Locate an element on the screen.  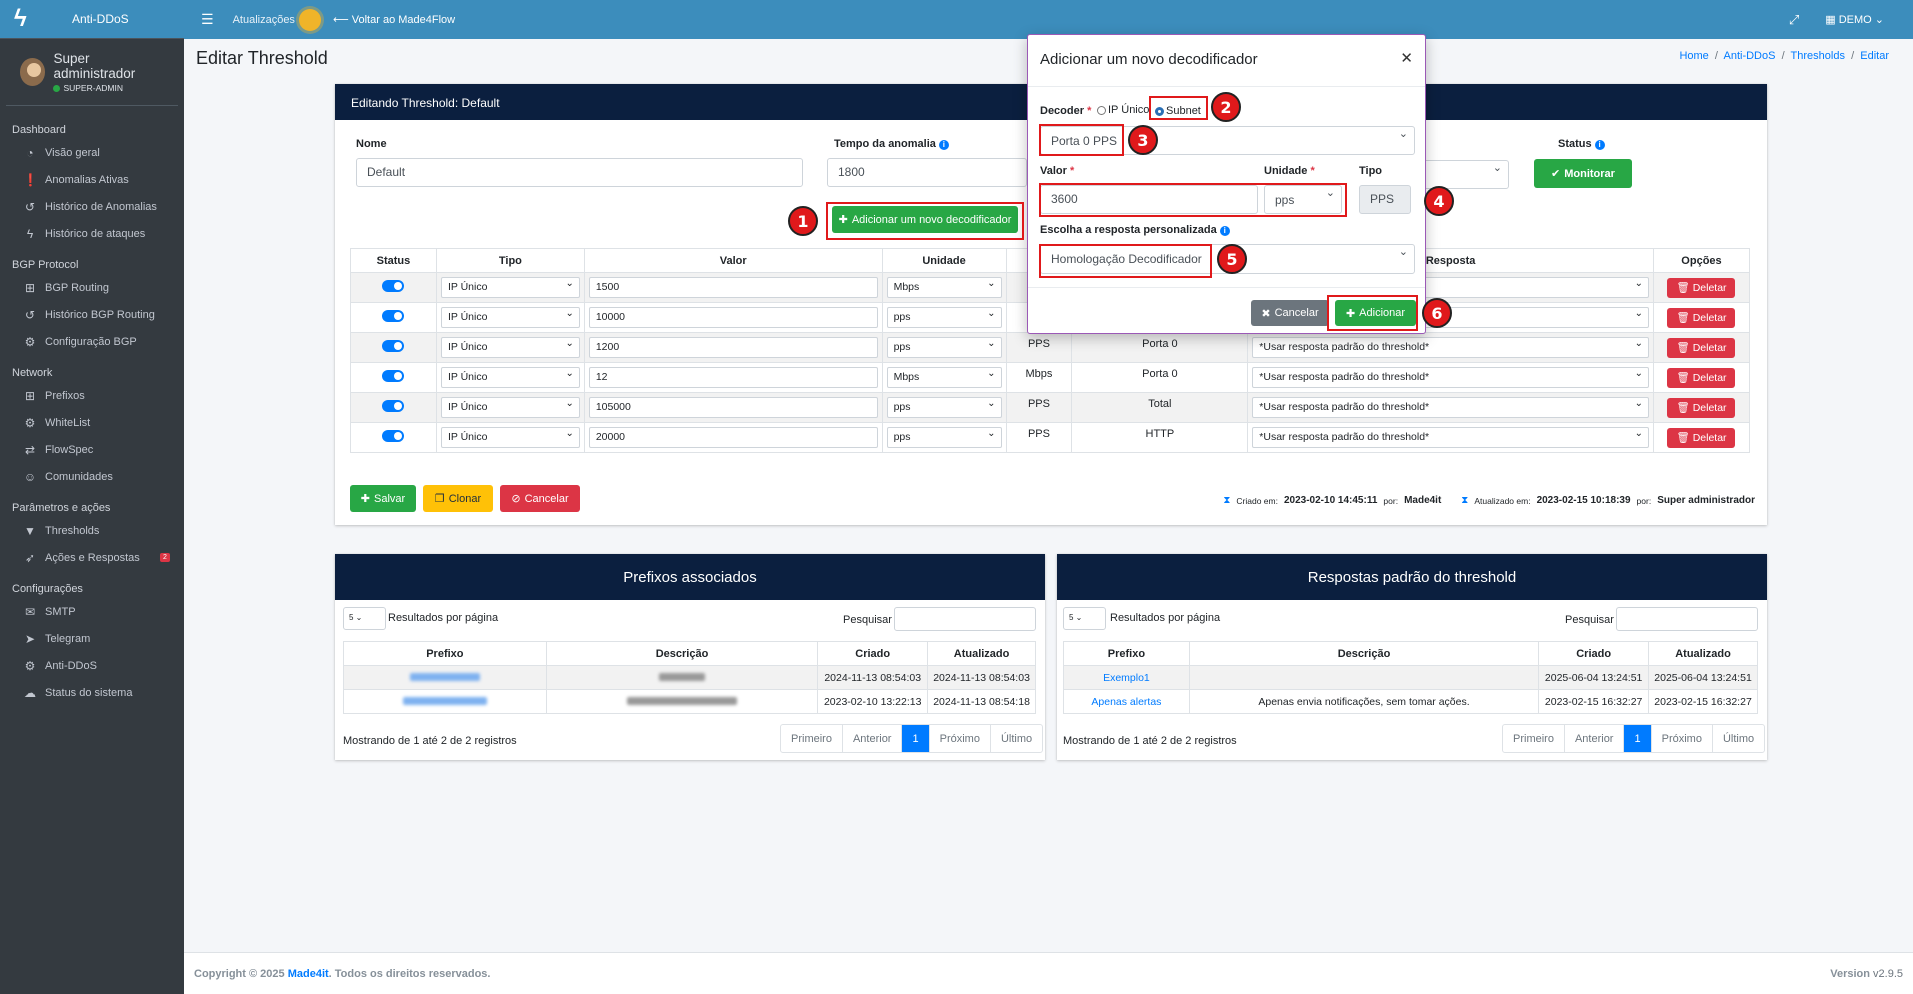
sidebar-item-flowspec: ⇄ FlowSpec is located at coordinates (92, 449).